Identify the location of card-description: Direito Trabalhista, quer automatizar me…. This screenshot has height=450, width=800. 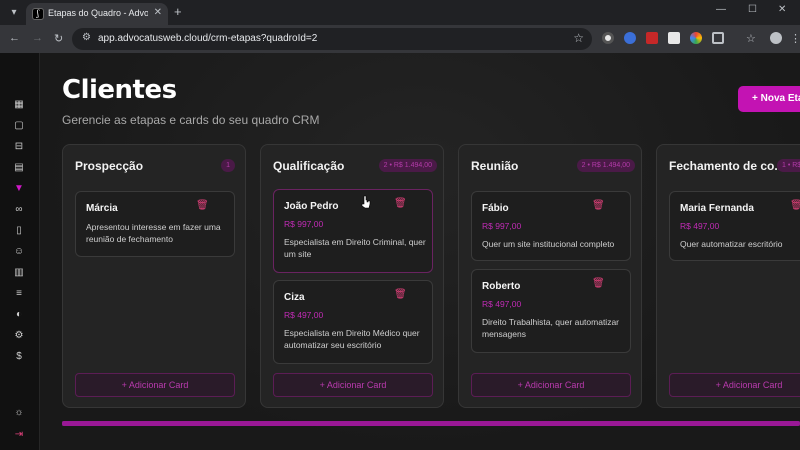
(551, 328).